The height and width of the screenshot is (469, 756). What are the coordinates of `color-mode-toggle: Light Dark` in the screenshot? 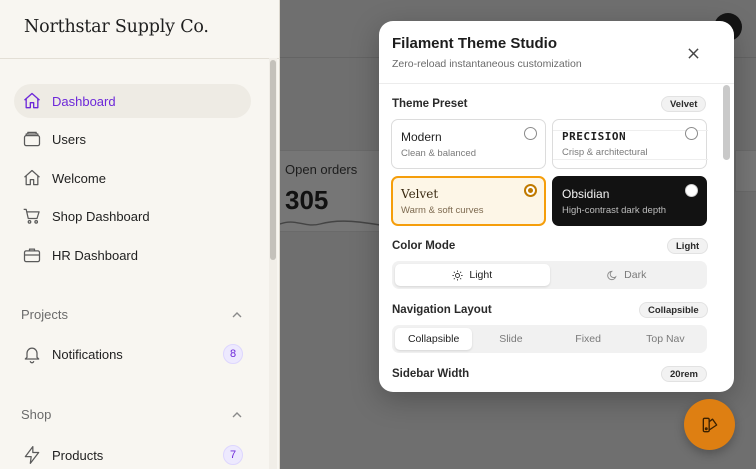 It's located at (549, 275).